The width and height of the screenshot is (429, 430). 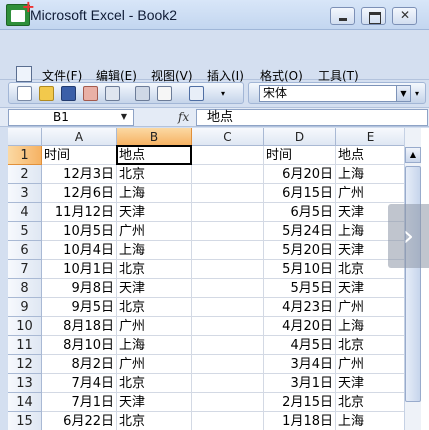 I want to click on cell-b8: 天津, so click(x=154, y=288).